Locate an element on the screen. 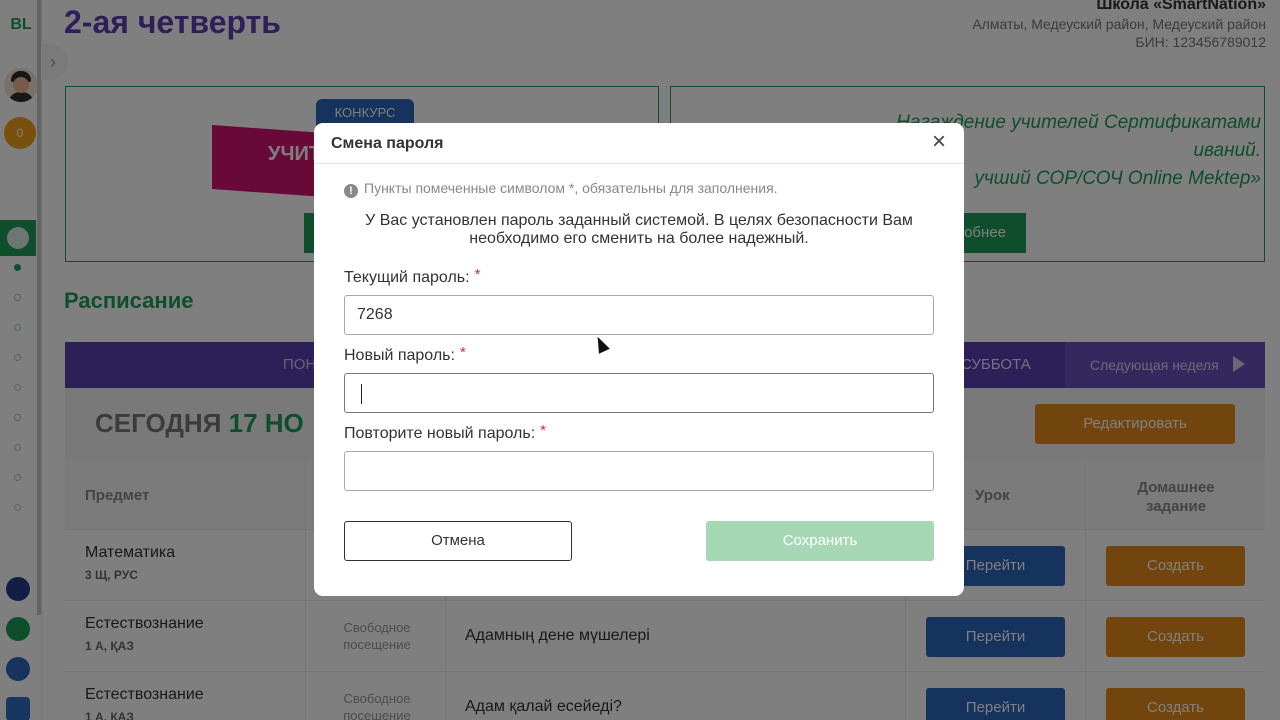 This screenshot has height=720, width=1280. dialog-header: Смена пароля × is located at coordinates (639, 143).